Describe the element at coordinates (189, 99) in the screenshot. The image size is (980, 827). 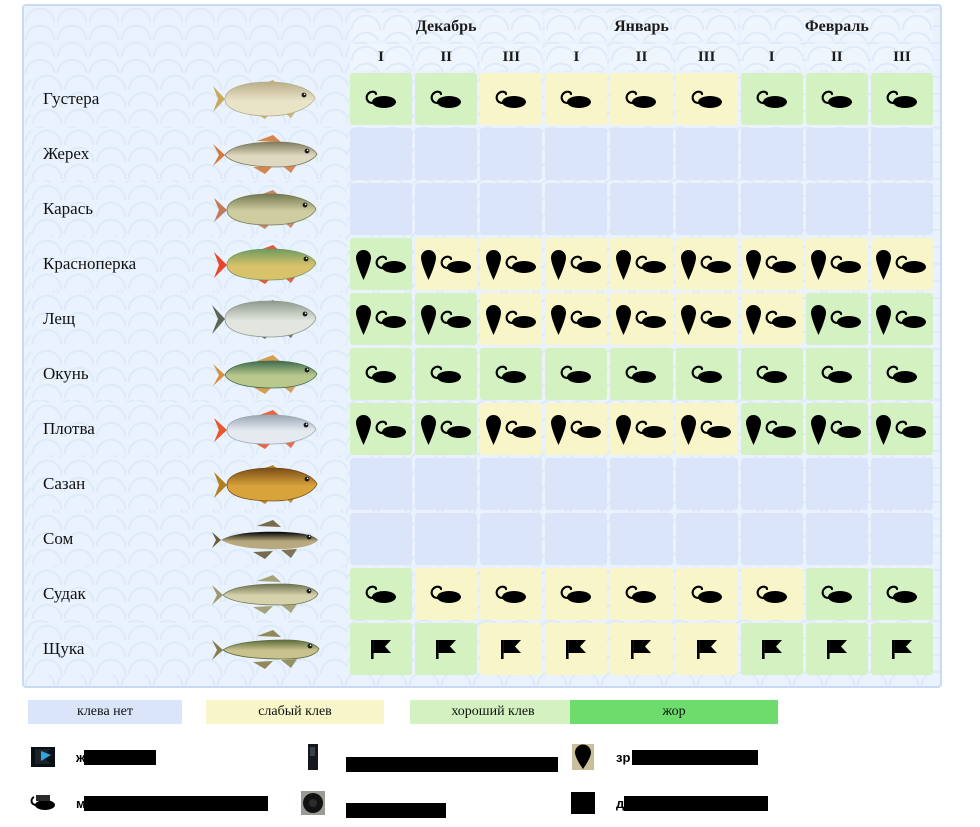
I see `fish-cell-0: Густера` at that location.